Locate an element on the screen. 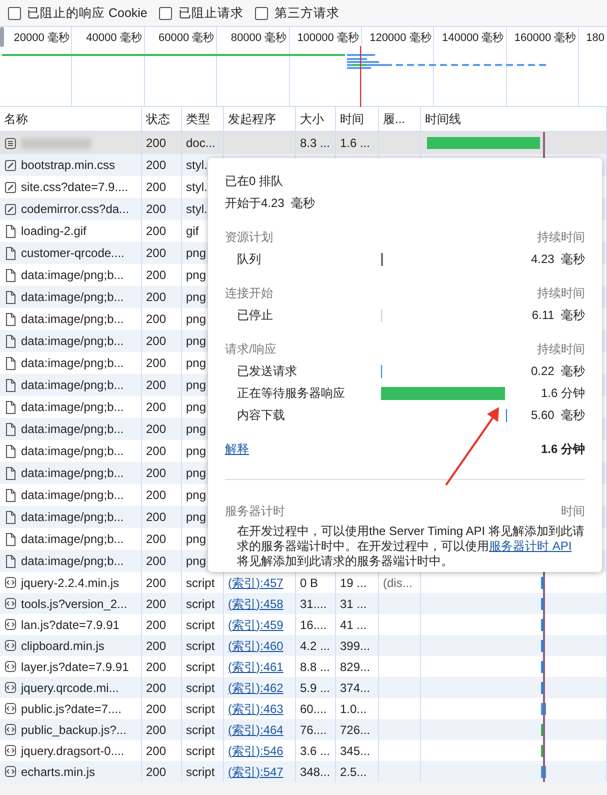 The image size is (607, 795). tick-label: 140000 毫秒 is located at coordinates (473, 38).